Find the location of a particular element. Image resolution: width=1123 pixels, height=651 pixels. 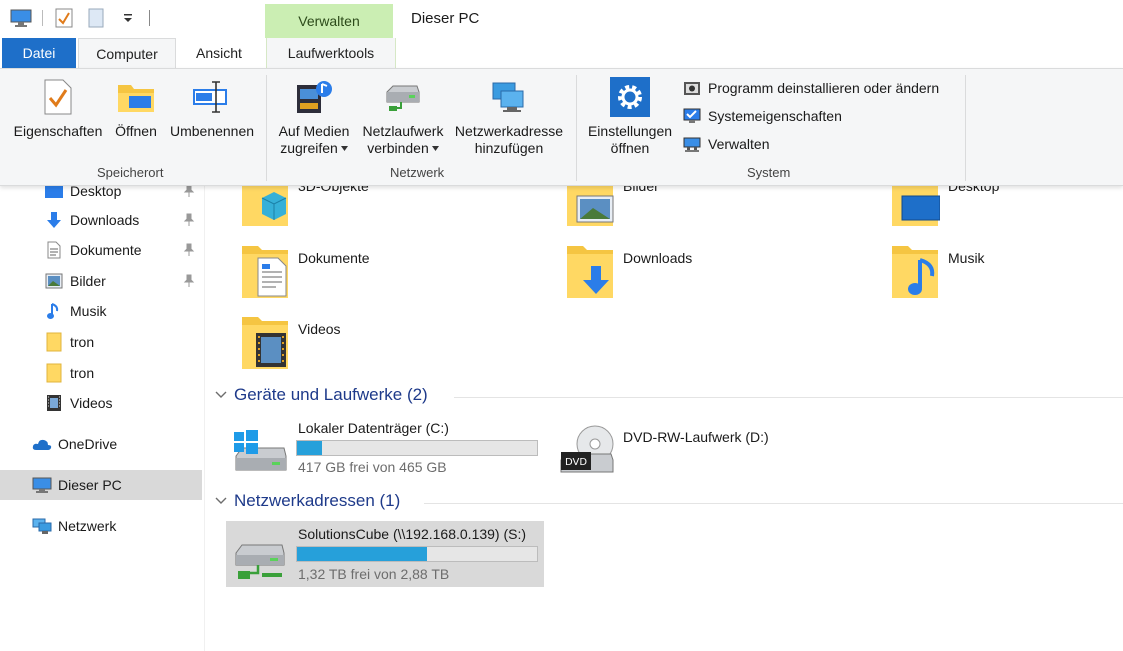

einstellungen-label-1: Einstellungen is located at coordinates (630, 131).